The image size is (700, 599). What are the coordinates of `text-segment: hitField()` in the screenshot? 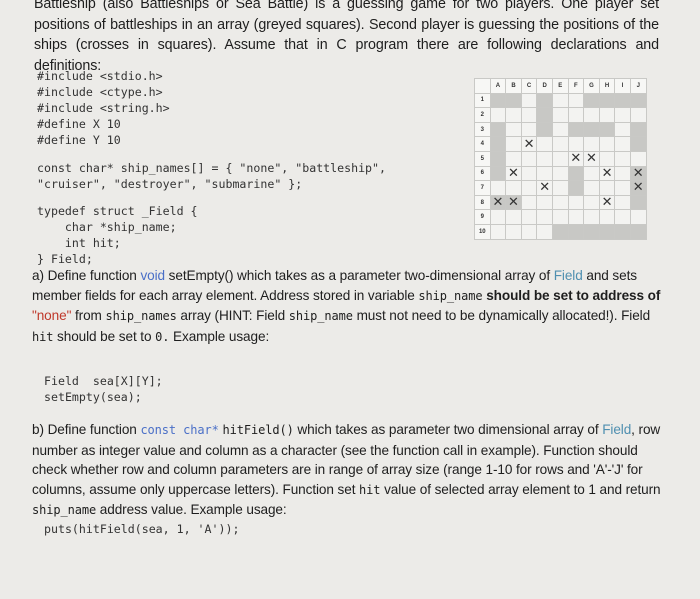 It's located at (258, 430).